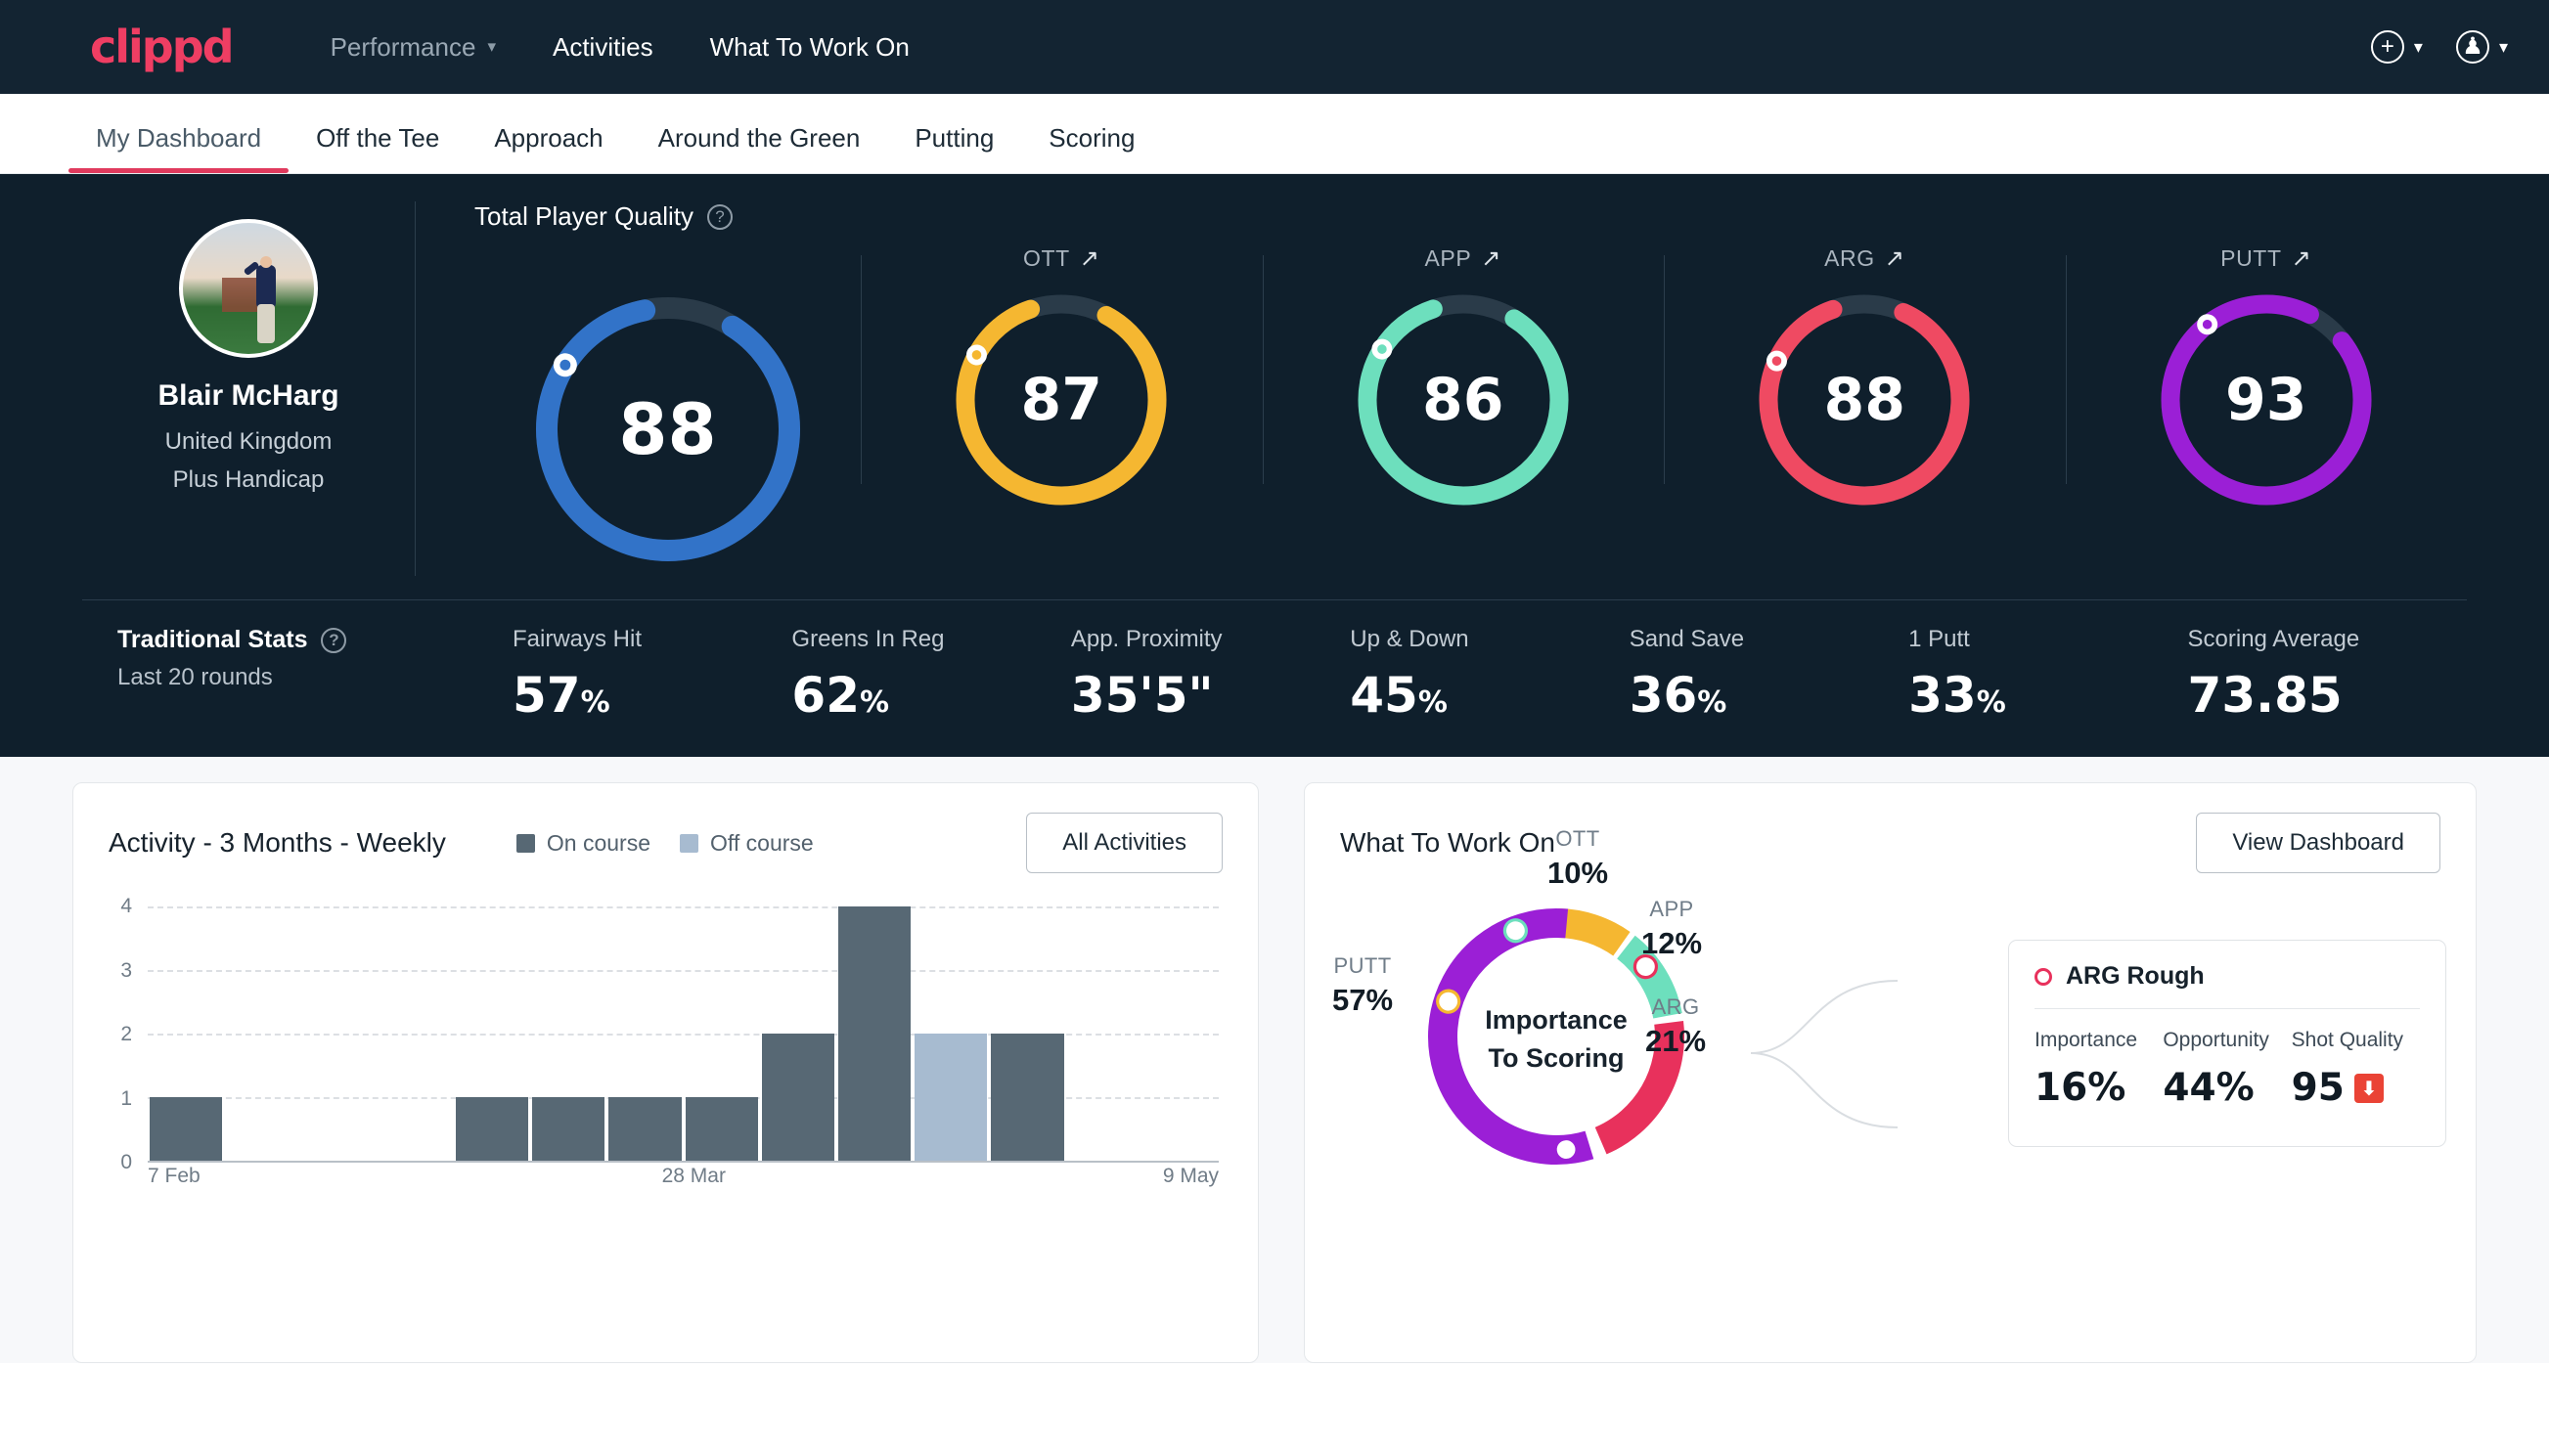 Image resolution: width=2549 pixels, height=1456 pixels. What do you see at coordinates (278, 842) in the screenshot?
I see `activity-title: Activity - 3 Months - Weekly` at bounding box center [278, 842].